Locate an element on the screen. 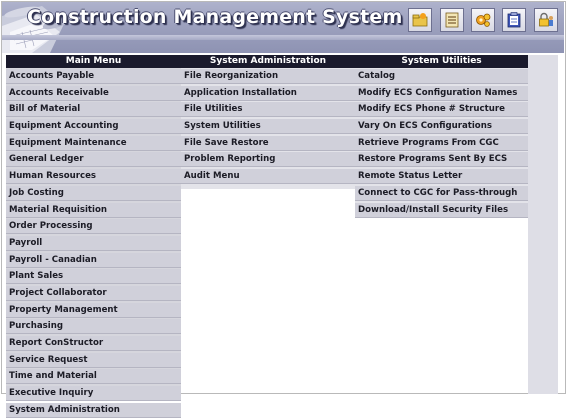 The height and width of the screenshot is (418, 568). system-administration-item-problem-reporting: Problem Reporting is located at coordinates (268, 160).